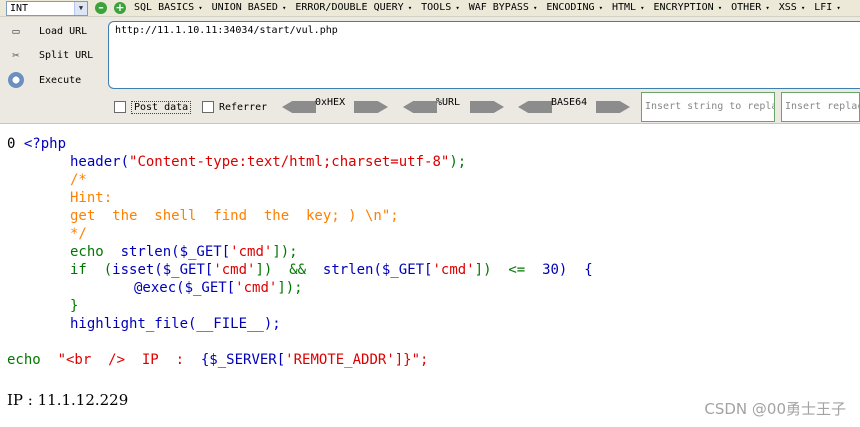  I want to click on replacing-string-placeholder: Insert replacing string, so click(822, 106).